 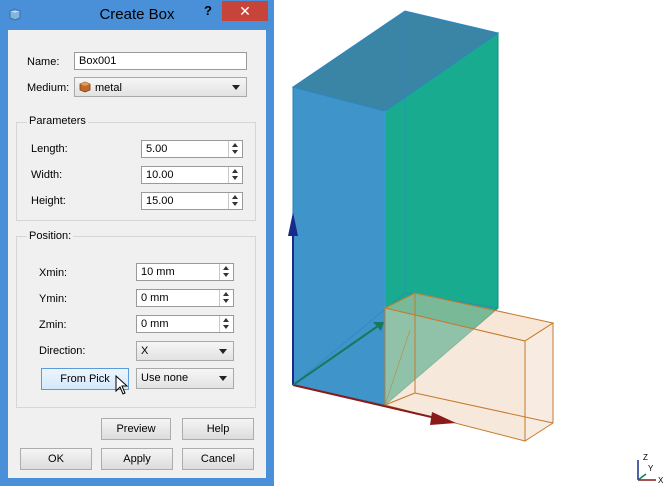 What do you see at coordinates (48, 88) in the screenshot?
I see `medium-label: Medium:` at bounding box center [48, 88].